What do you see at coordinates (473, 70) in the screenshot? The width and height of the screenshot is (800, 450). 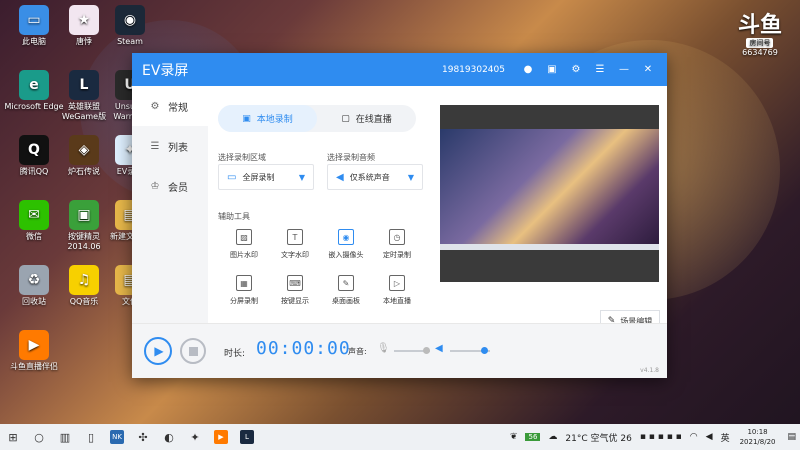 I see `user-account: 19819302405` at bounding box center [473, 70].